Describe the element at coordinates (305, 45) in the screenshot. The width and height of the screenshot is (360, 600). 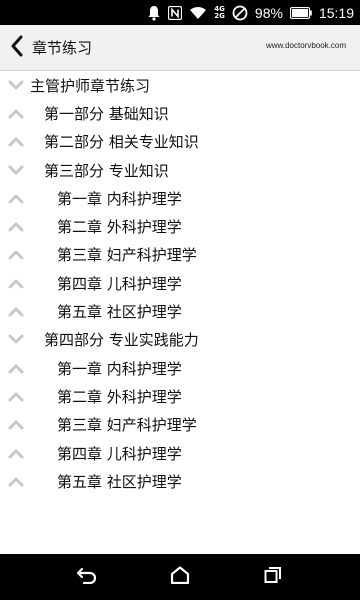
I see `site-url: www.doctorvbook.com` at that location.